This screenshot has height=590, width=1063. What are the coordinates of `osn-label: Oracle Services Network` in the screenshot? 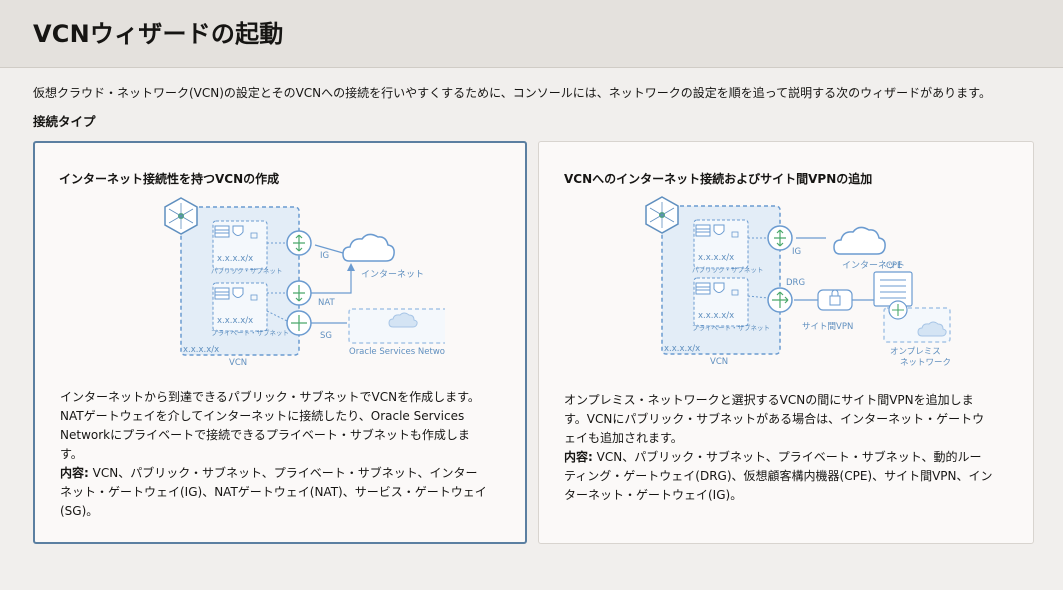 It's located at (397, 352).